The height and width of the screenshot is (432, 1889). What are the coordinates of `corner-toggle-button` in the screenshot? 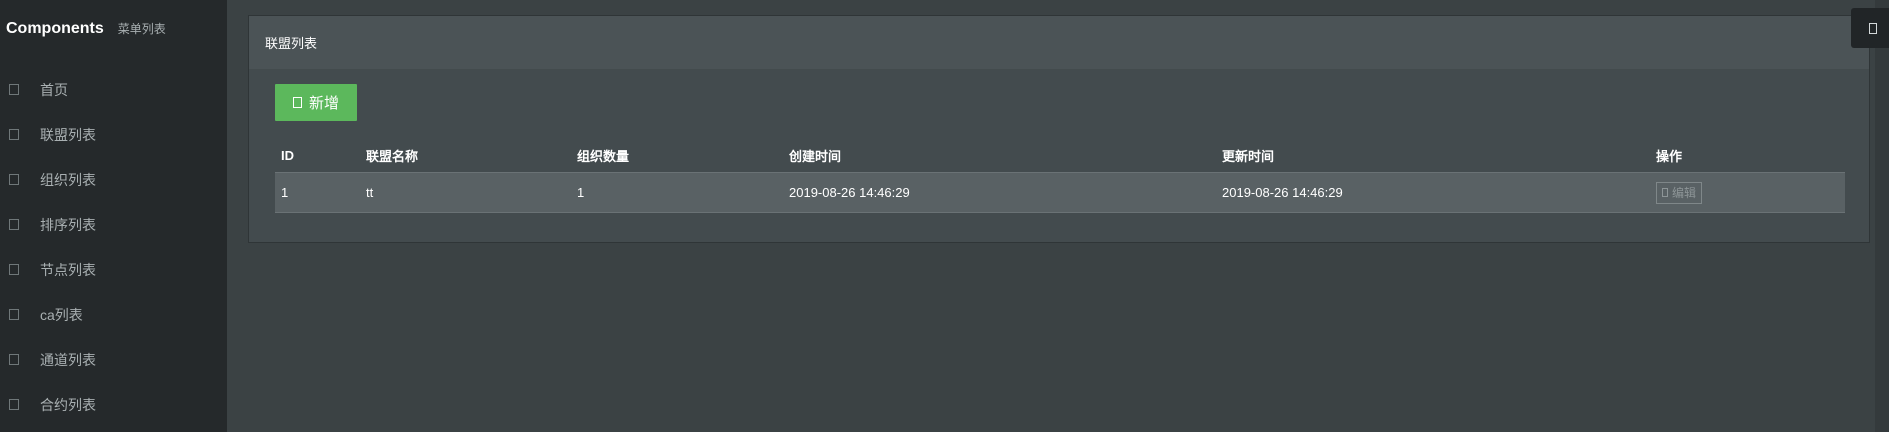 It's located at (1870, 28).